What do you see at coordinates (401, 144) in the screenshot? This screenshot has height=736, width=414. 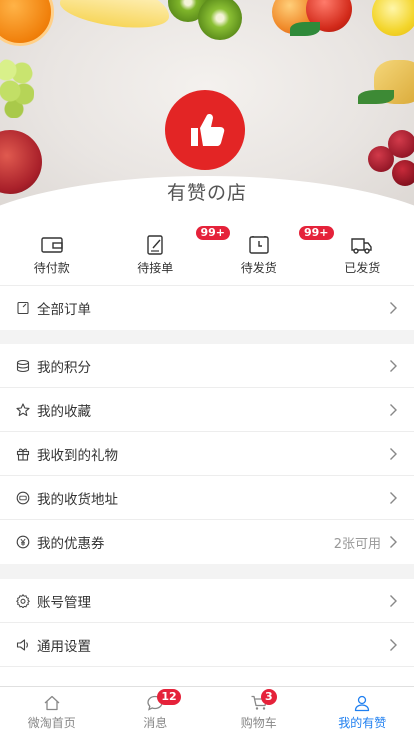 I see `cherry-decoration` at bounding box center [401, 144].